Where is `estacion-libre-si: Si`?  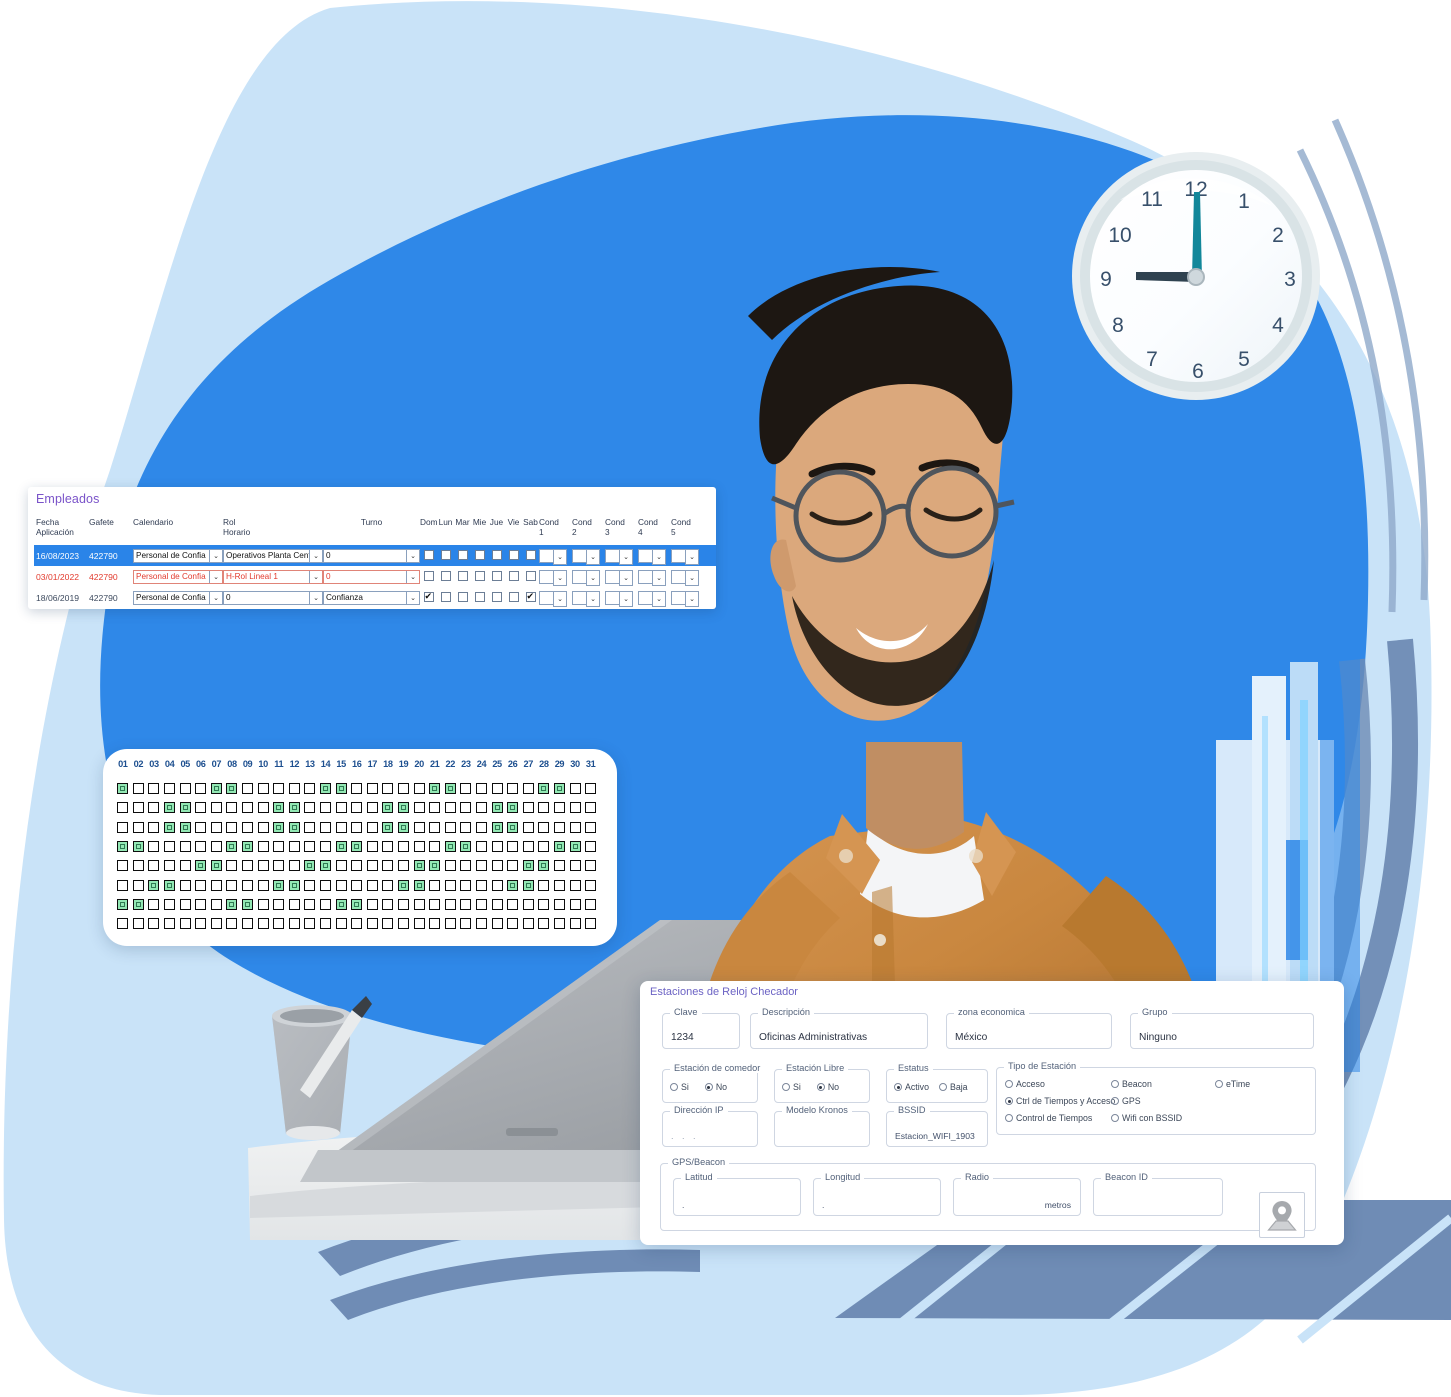 estacion-libre-si: Si is located at coordinates (791, 1087).